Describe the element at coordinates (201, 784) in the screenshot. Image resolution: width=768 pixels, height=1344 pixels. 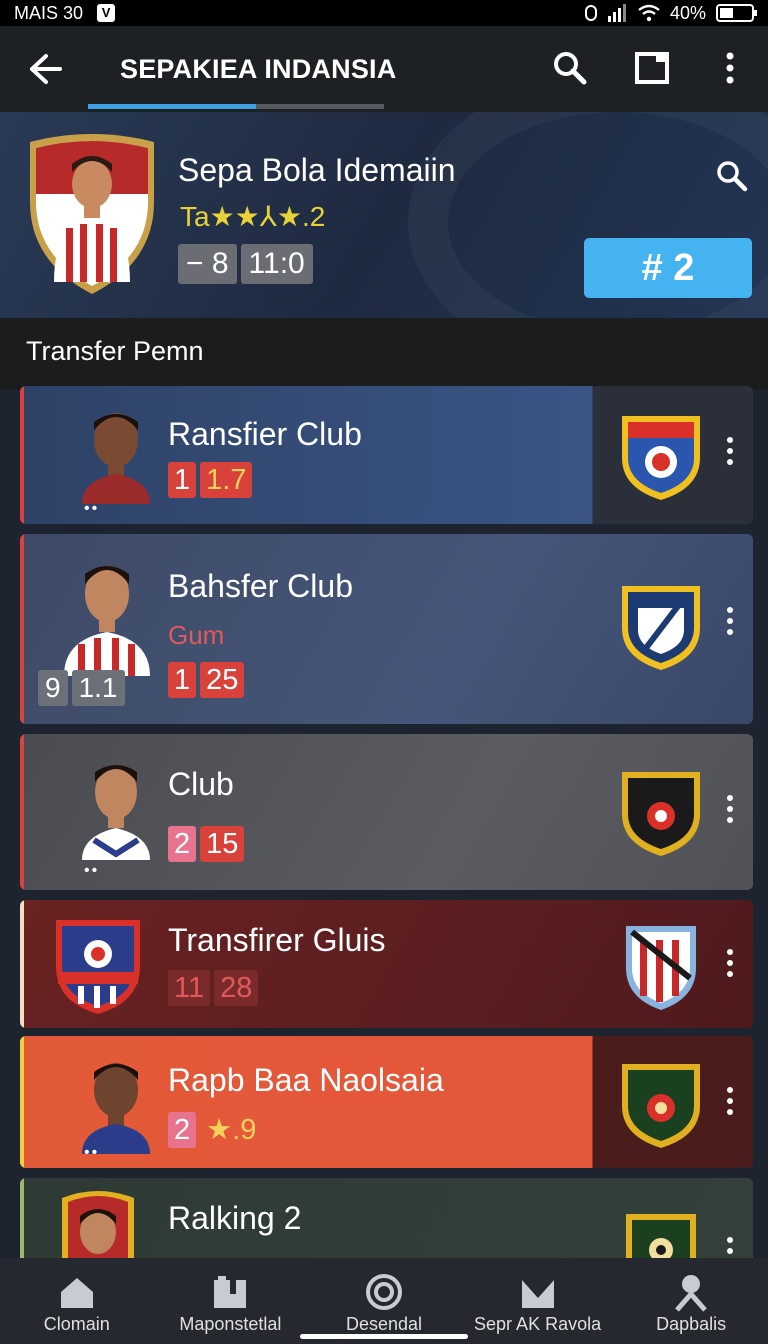
I see `row-title: Club` at that location.